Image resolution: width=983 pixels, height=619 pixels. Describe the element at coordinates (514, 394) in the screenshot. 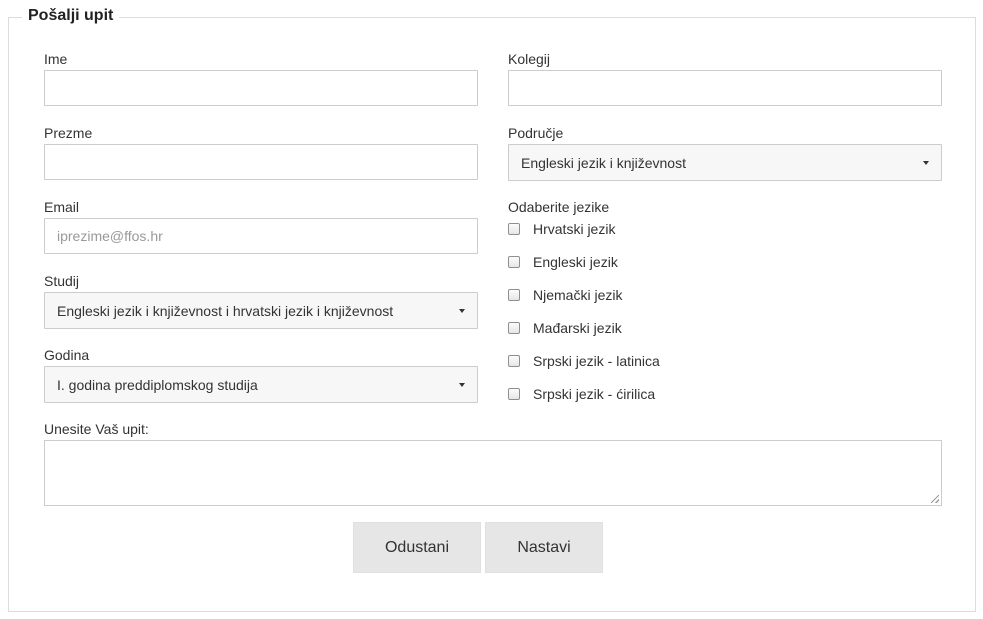

I see `srpski-cirilica-checkbox` at that location.